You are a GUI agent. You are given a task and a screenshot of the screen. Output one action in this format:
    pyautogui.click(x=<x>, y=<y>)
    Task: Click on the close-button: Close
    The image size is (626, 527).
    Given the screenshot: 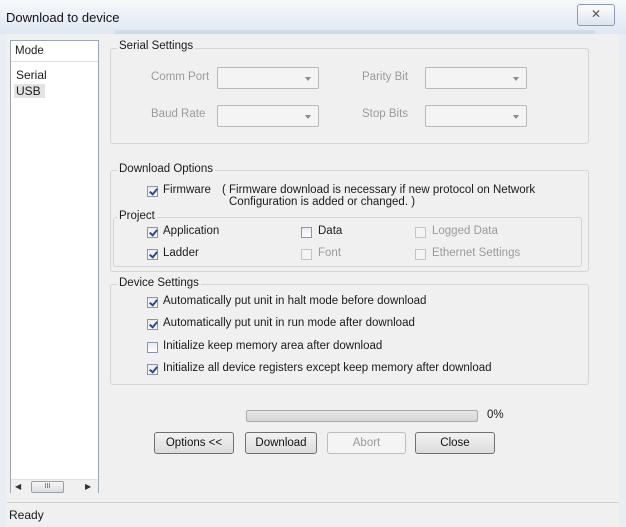 What is the action you would take?
    pyautogui.click(x=455, y=443)
    